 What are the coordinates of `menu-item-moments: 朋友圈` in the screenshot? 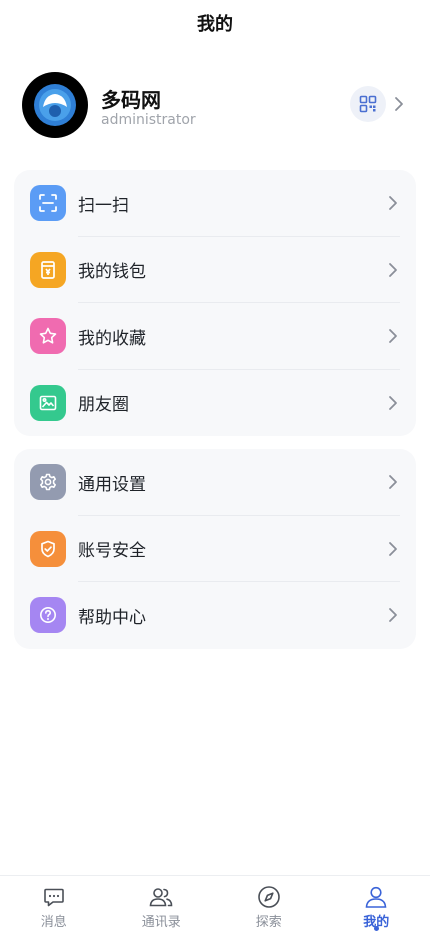 It's located at (215, 403).